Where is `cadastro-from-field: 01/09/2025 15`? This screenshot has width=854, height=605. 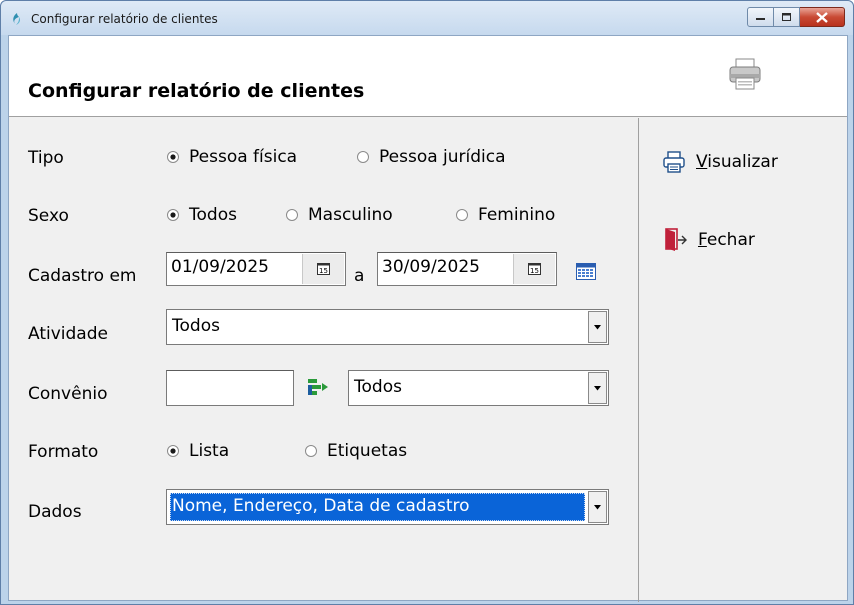 cadastro-from-field: 01/09/2025 15 is located at coordinates (256, 269).